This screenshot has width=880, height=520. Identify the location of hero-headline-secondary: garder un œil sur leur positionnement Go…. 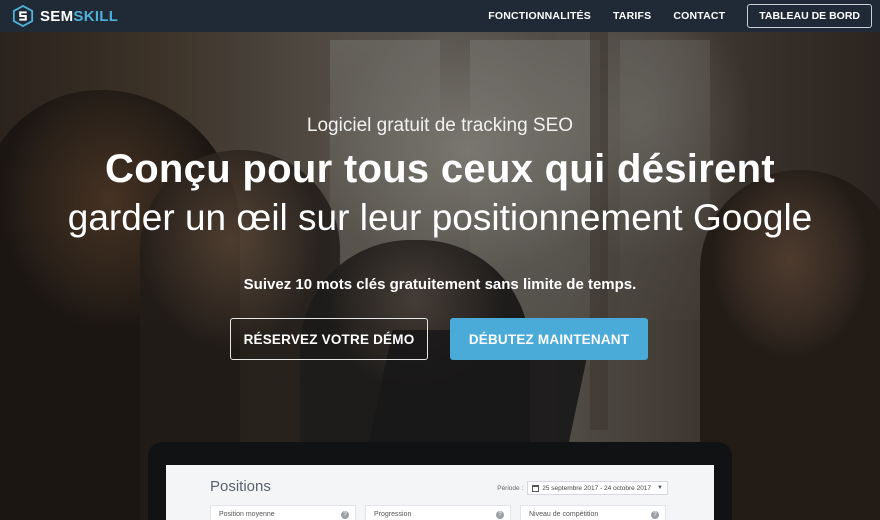
(440, 217).